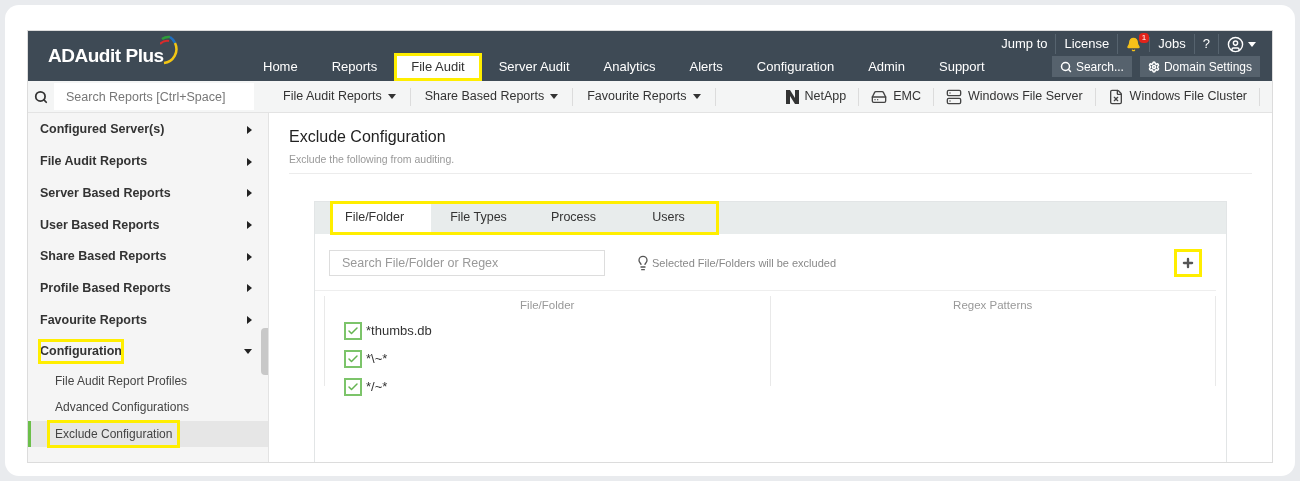 Image resolution: width=1300 pixels, height=481 pixels. I want to click on search-filter-icon, so click(41, 96).